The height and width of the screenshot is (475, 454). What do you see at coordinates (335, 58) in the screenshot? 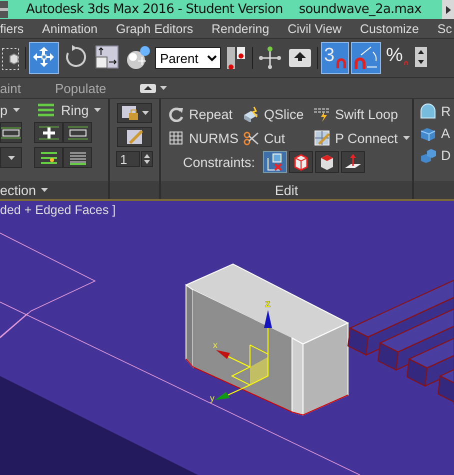
I see `snap-toggle-button: 3` at bounding box center [335, 58].